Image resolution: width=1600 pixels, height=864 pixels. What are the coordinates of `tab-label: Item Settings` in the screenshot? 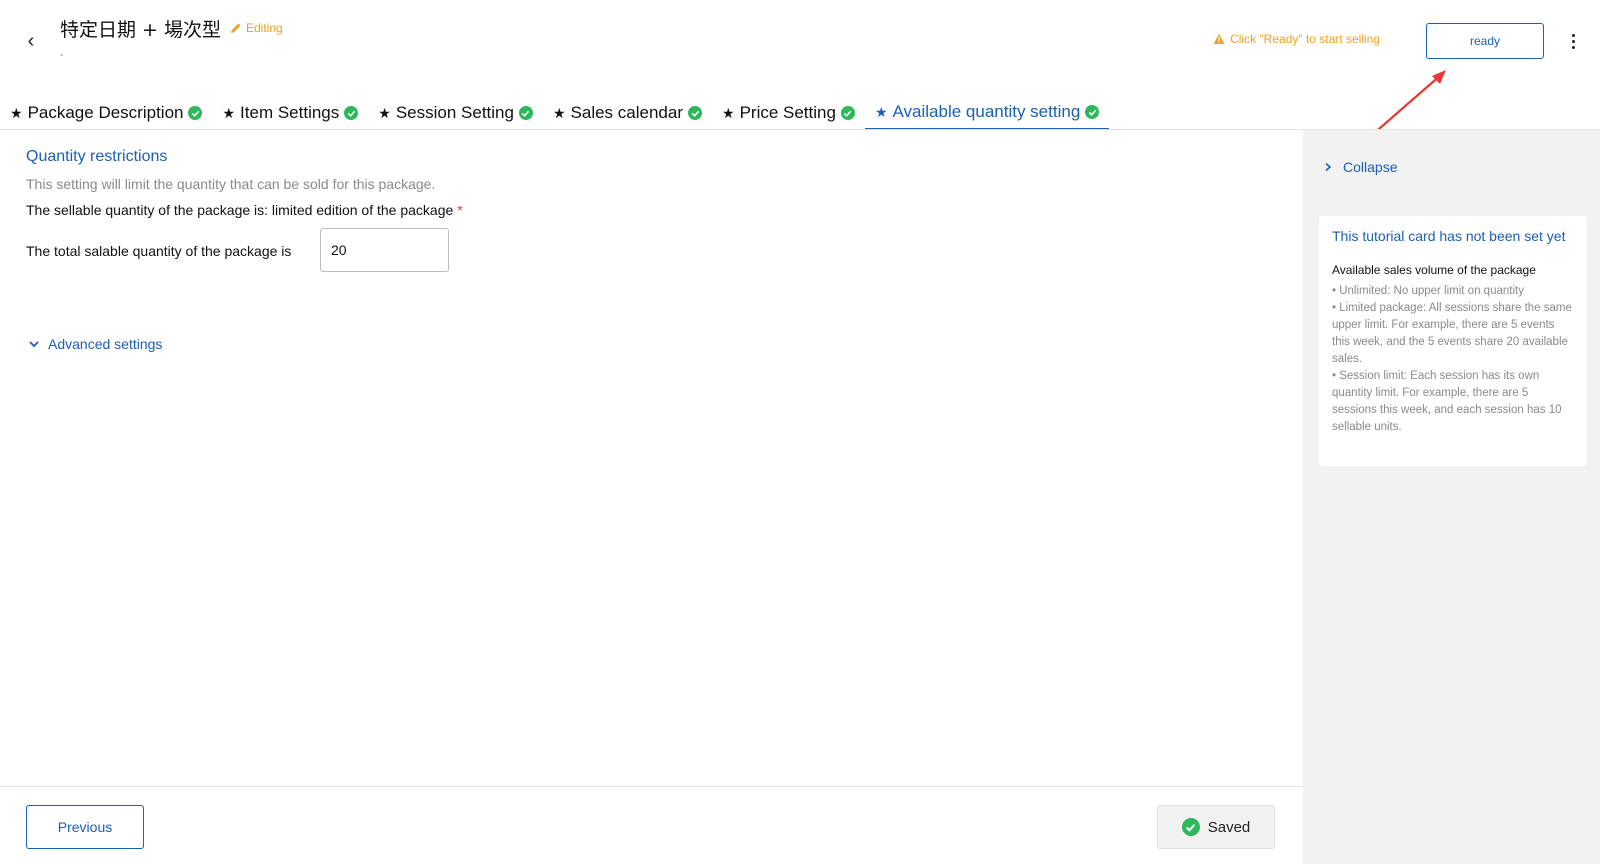 It's located at (290, 112).